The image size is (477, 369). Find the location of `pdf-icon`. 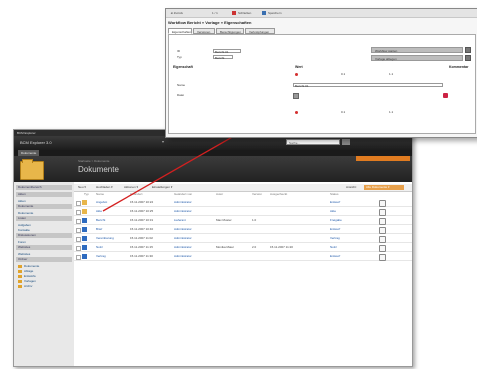

pdf-icon is located at coordinates (445, 95).